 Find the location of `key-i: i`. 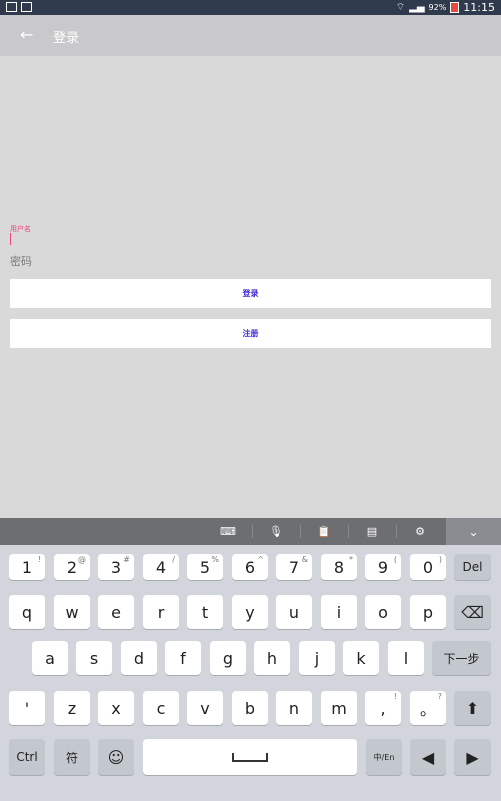

key-i: i is located at coordinates (339, 612).